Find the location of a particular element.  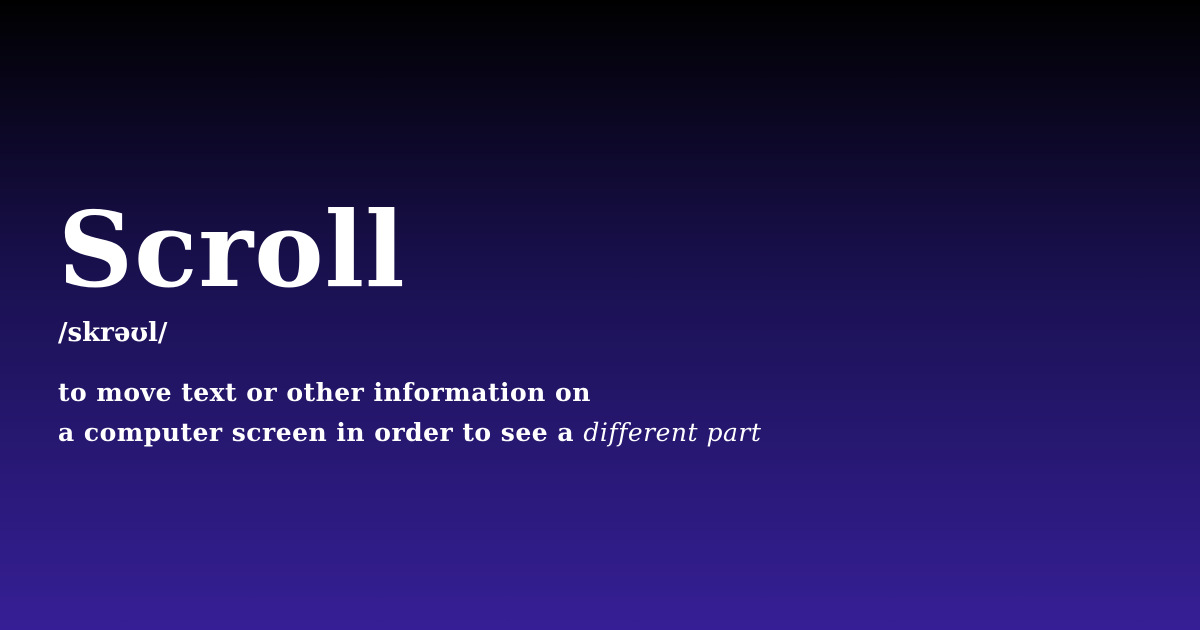

definition-emphasis: different part is located at coordinates (672, 432).